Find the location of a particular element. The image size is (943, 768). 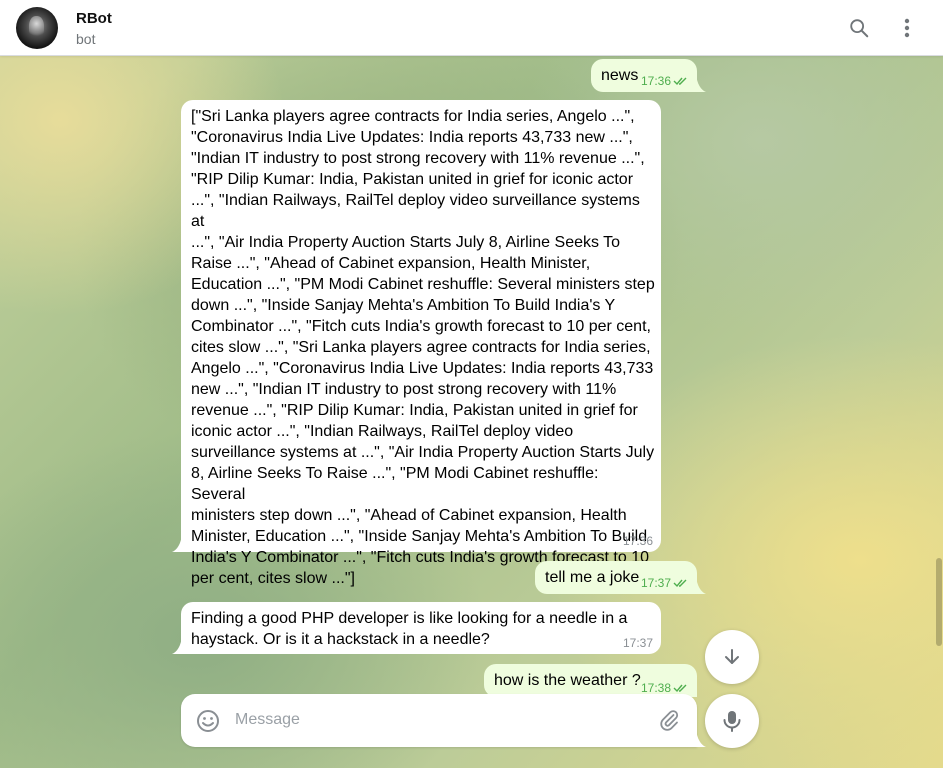

message-input is located at coordinates (435, 720).